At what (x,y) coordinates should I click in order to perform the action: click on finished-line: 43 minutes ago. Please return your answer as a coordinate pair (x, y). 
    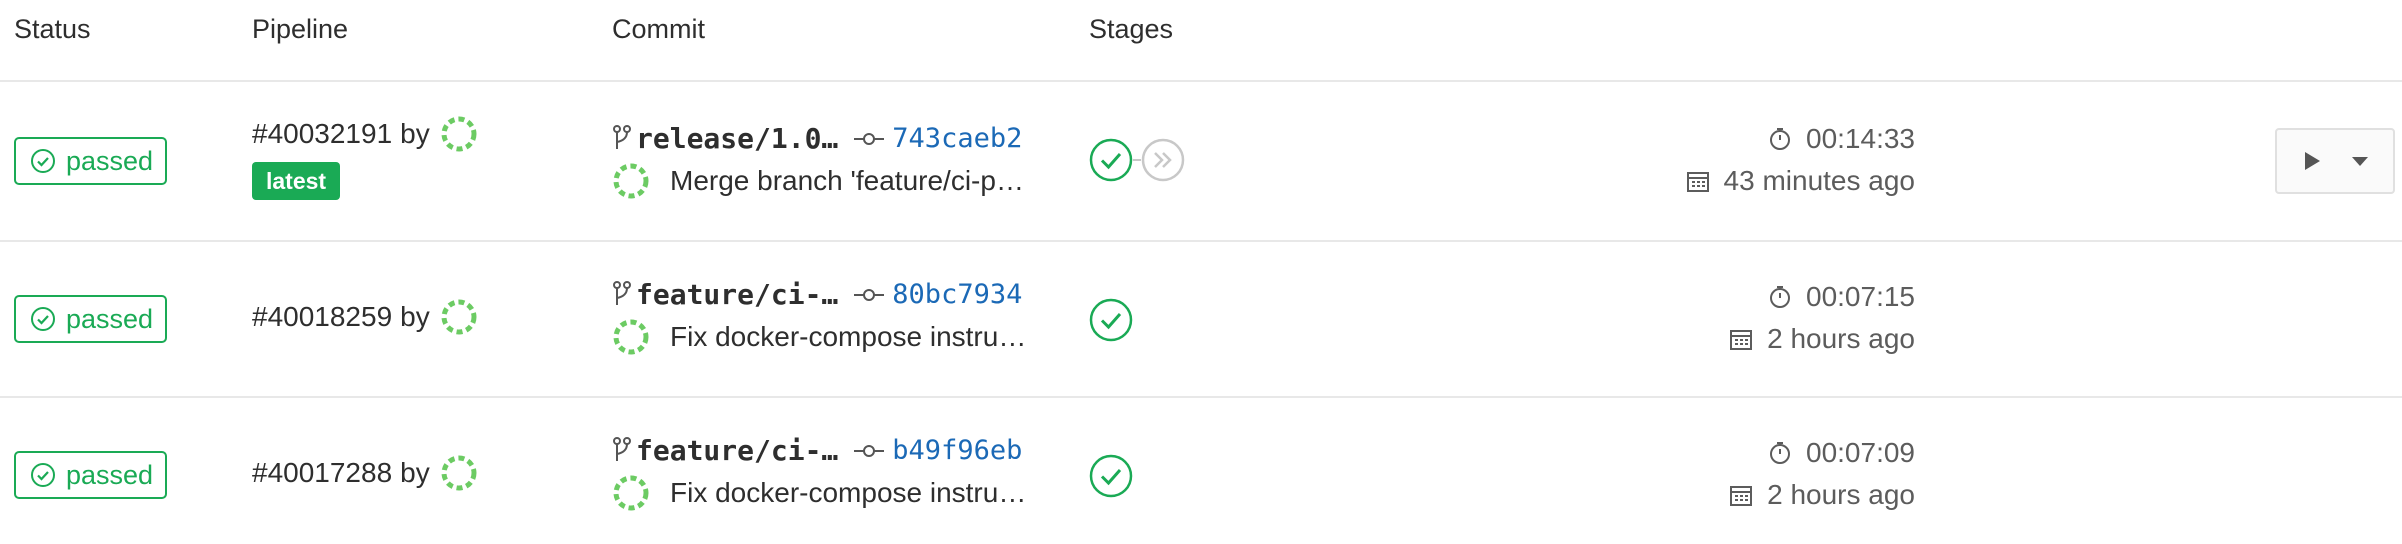
    Looking at the image, I should click on (1800, 181).